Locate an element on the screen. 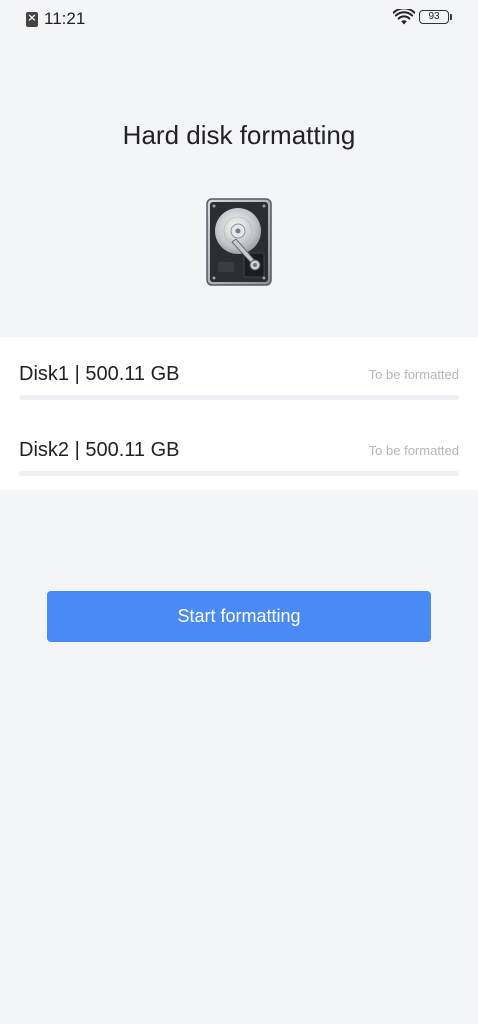 The image size is (478, 1024). battery-tip is located at coordinates (451, 17).